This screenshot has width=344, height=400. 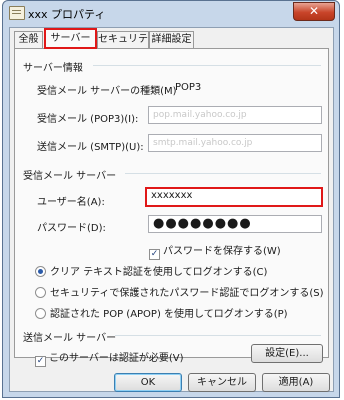 I want to click on radio-clear-text, so click(x=40, y=271).